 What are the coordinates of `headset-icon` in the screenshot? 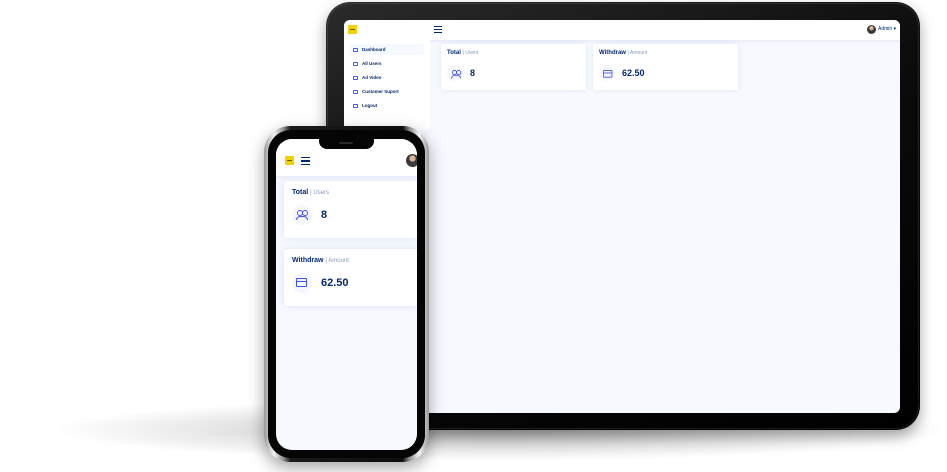 It's located at (355, 91).